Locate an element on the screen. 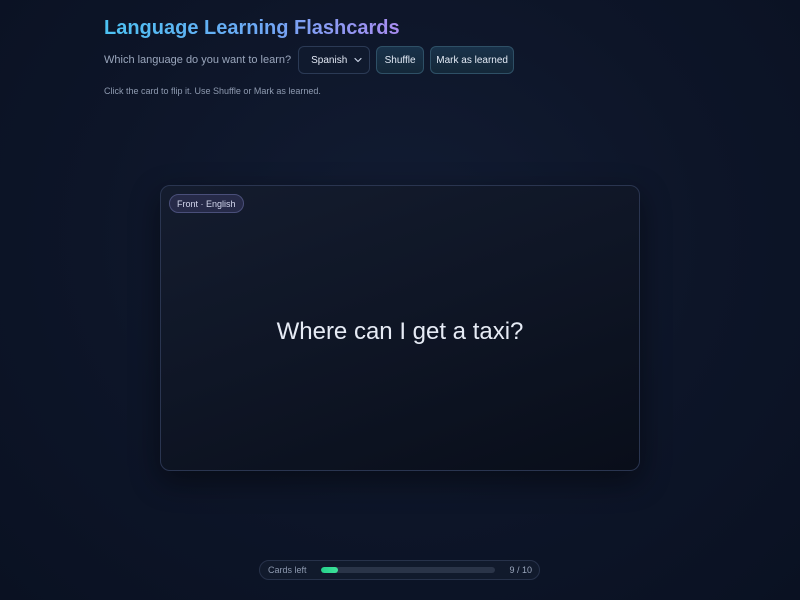  progress-pill: Cards left 9 / 10 is located at coordinates (399, 570).